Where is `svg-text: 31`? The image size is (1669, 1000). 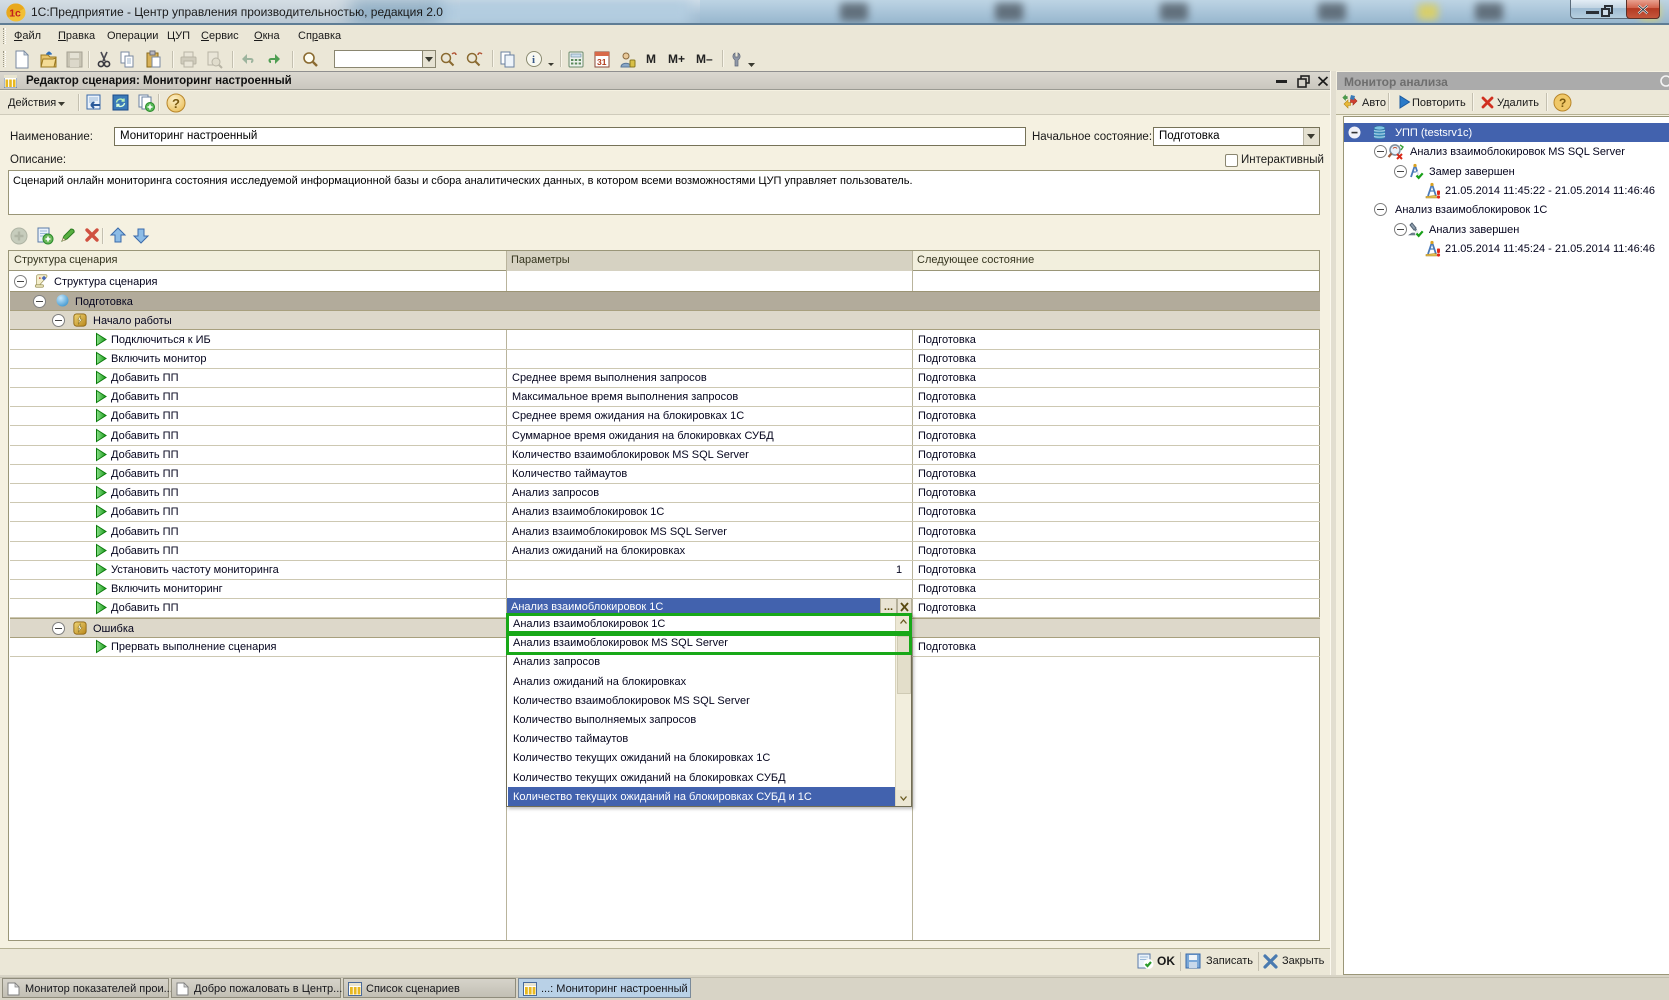 svg-text: 31 is located at coordinates (602, 62).